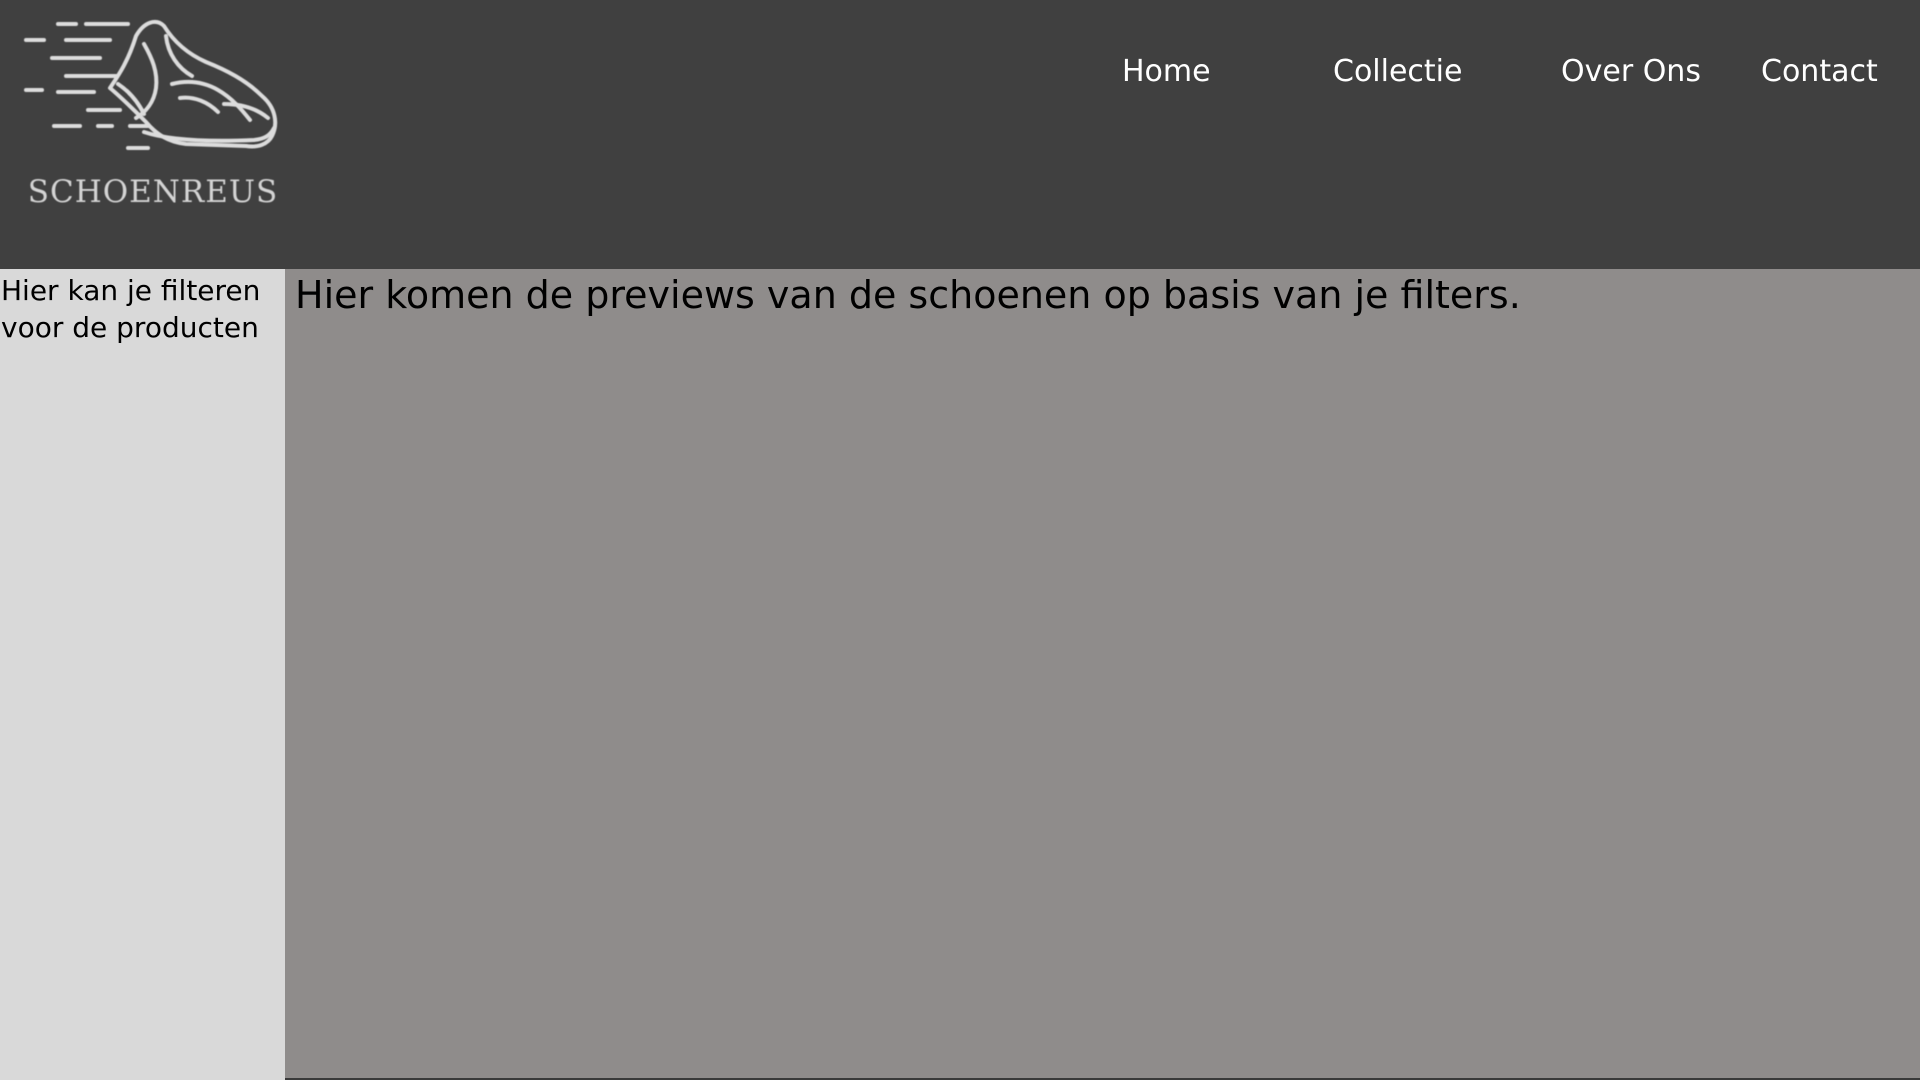 Image resolution: width=1920 pixels, height=1080 pixels. I want to click on nav-contact: Contact, so click(1819, 71).